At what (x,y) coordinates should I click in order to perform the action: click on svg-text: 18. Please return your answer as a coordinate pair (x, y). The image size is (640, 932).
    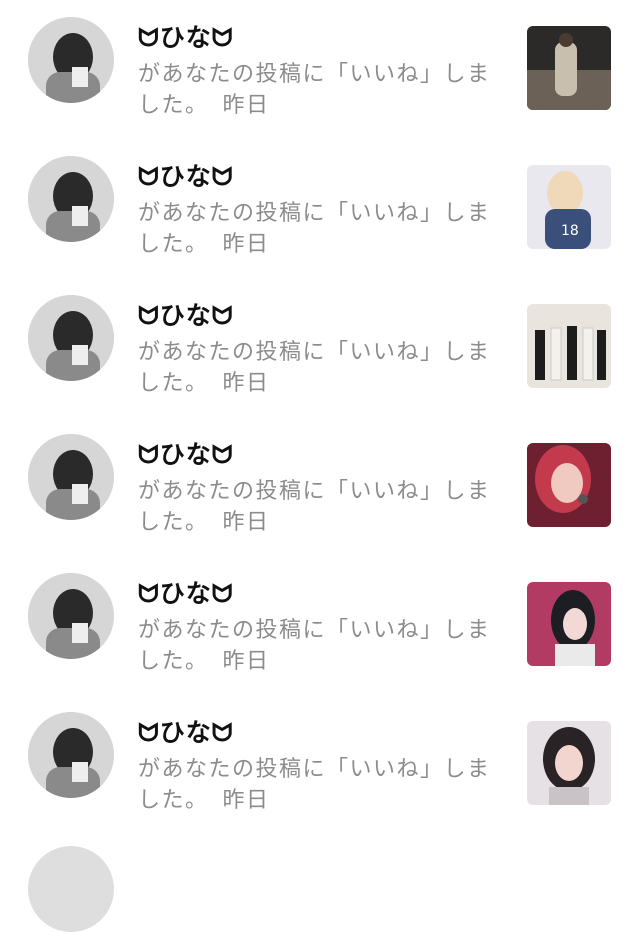
    Looking at the image, I should click on (570, 231).